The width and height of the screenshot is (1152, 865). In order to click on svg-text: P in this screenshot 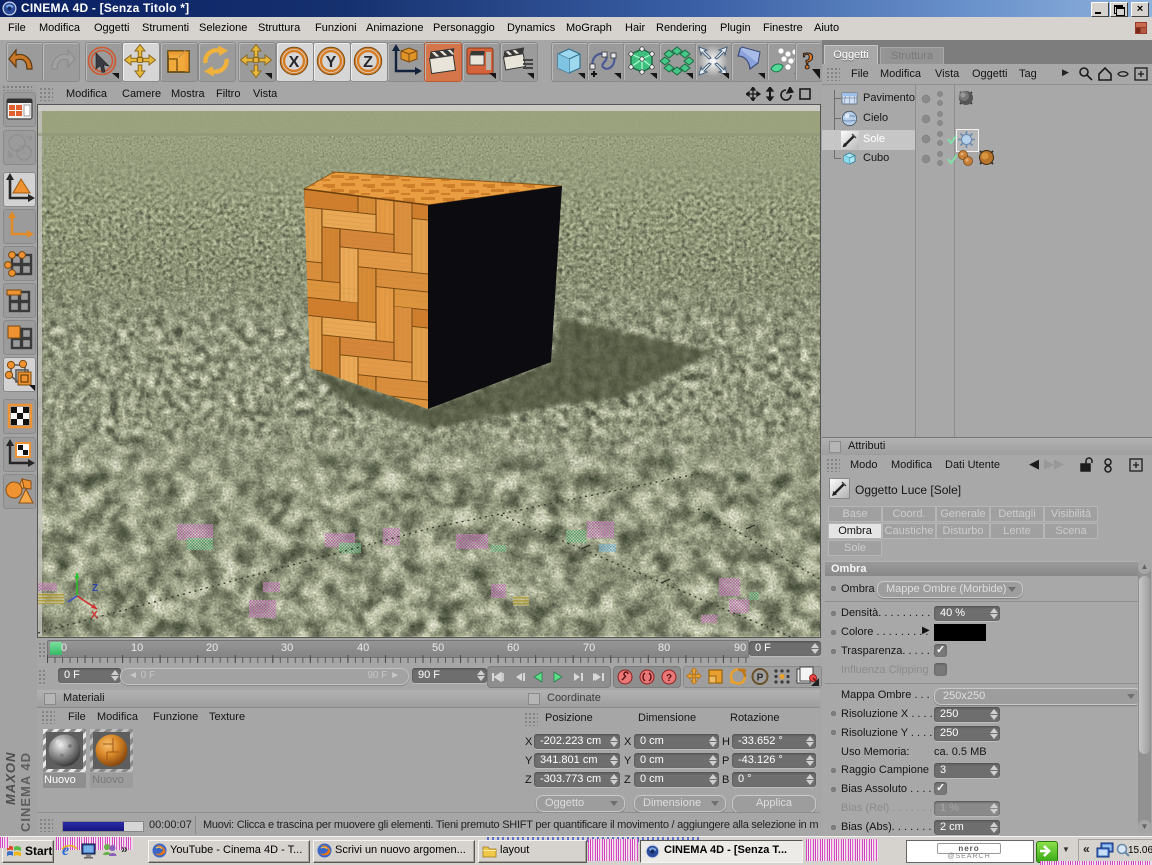, I will do `click(760, 678)`.